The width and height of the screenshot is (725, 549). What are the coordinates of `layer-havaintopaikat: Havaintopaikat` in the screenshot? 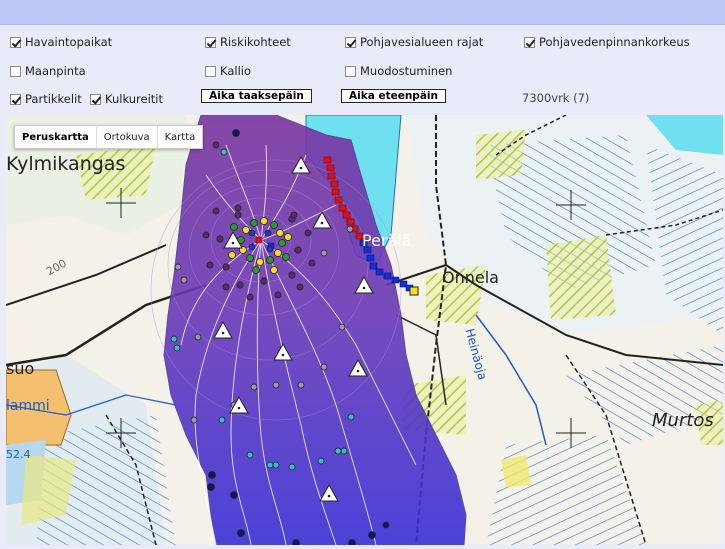 It's located at (61, 42).